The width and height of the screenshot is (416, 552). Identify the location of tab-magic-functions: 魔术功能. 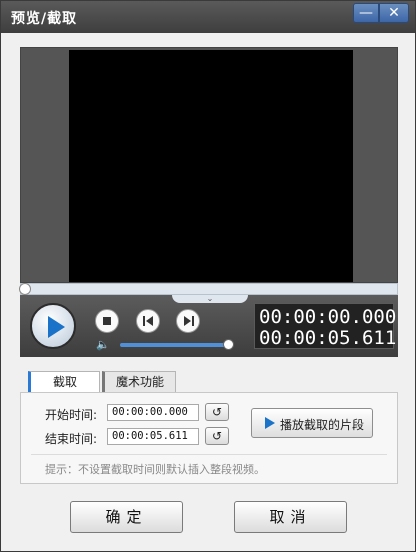
(139, 382).